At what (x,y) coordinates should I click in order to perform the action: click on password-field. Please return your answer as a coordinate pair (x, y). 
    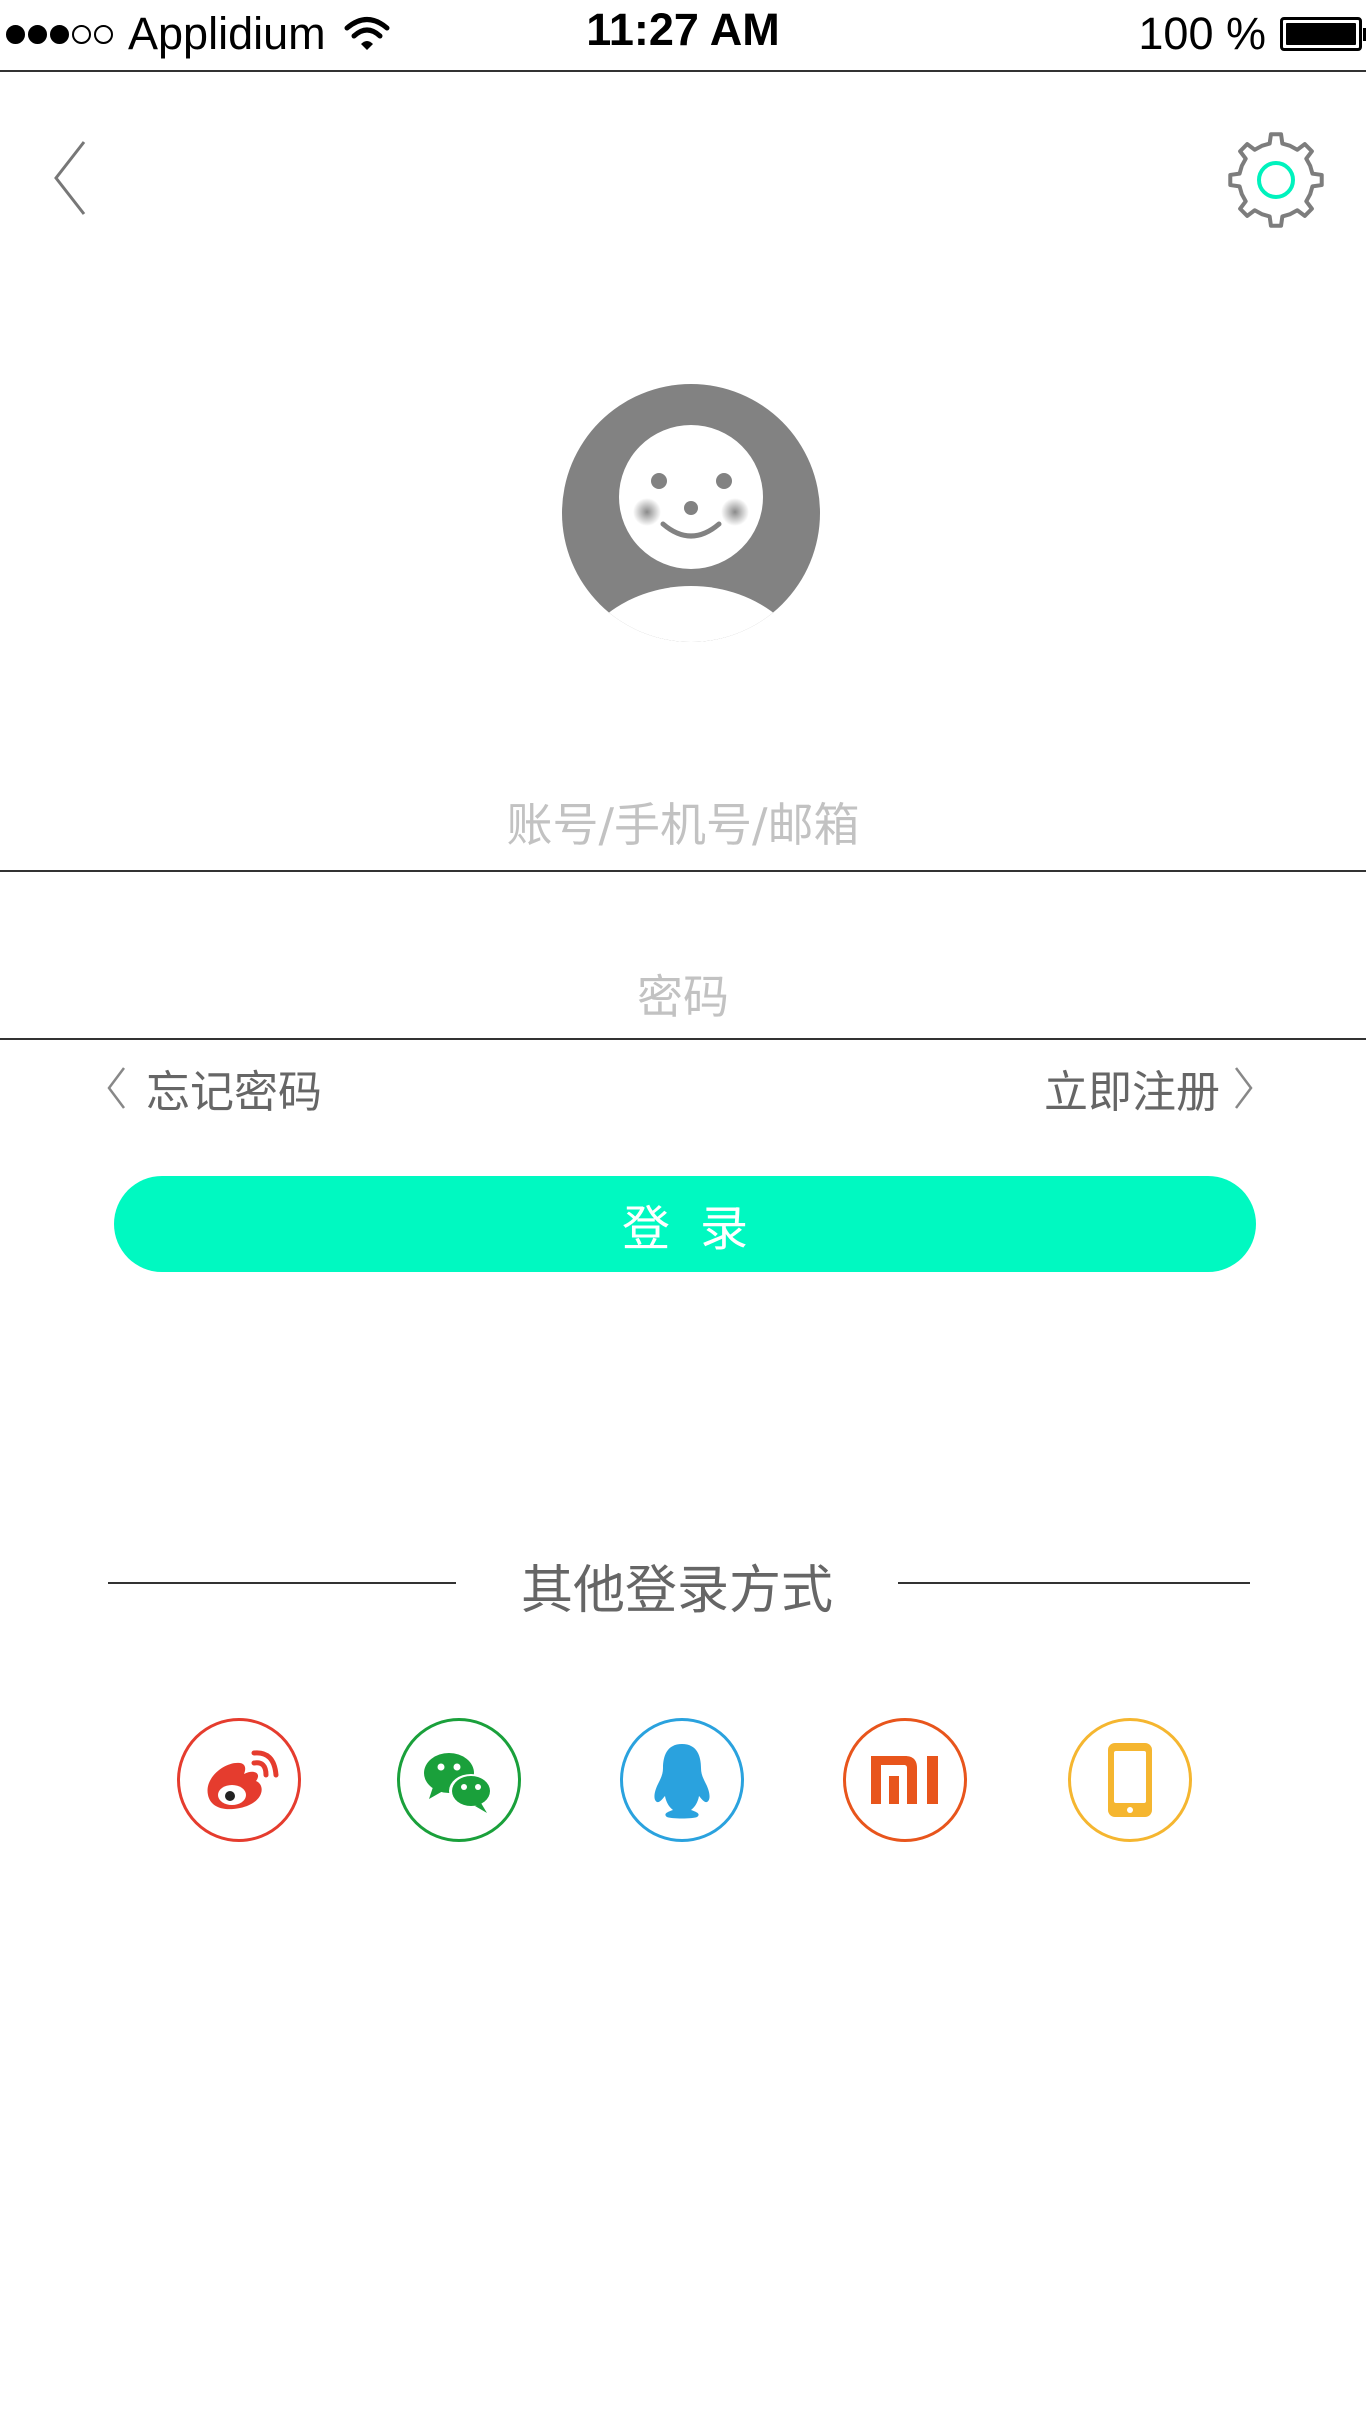
    Looking at the image, I should click on (683, 998).